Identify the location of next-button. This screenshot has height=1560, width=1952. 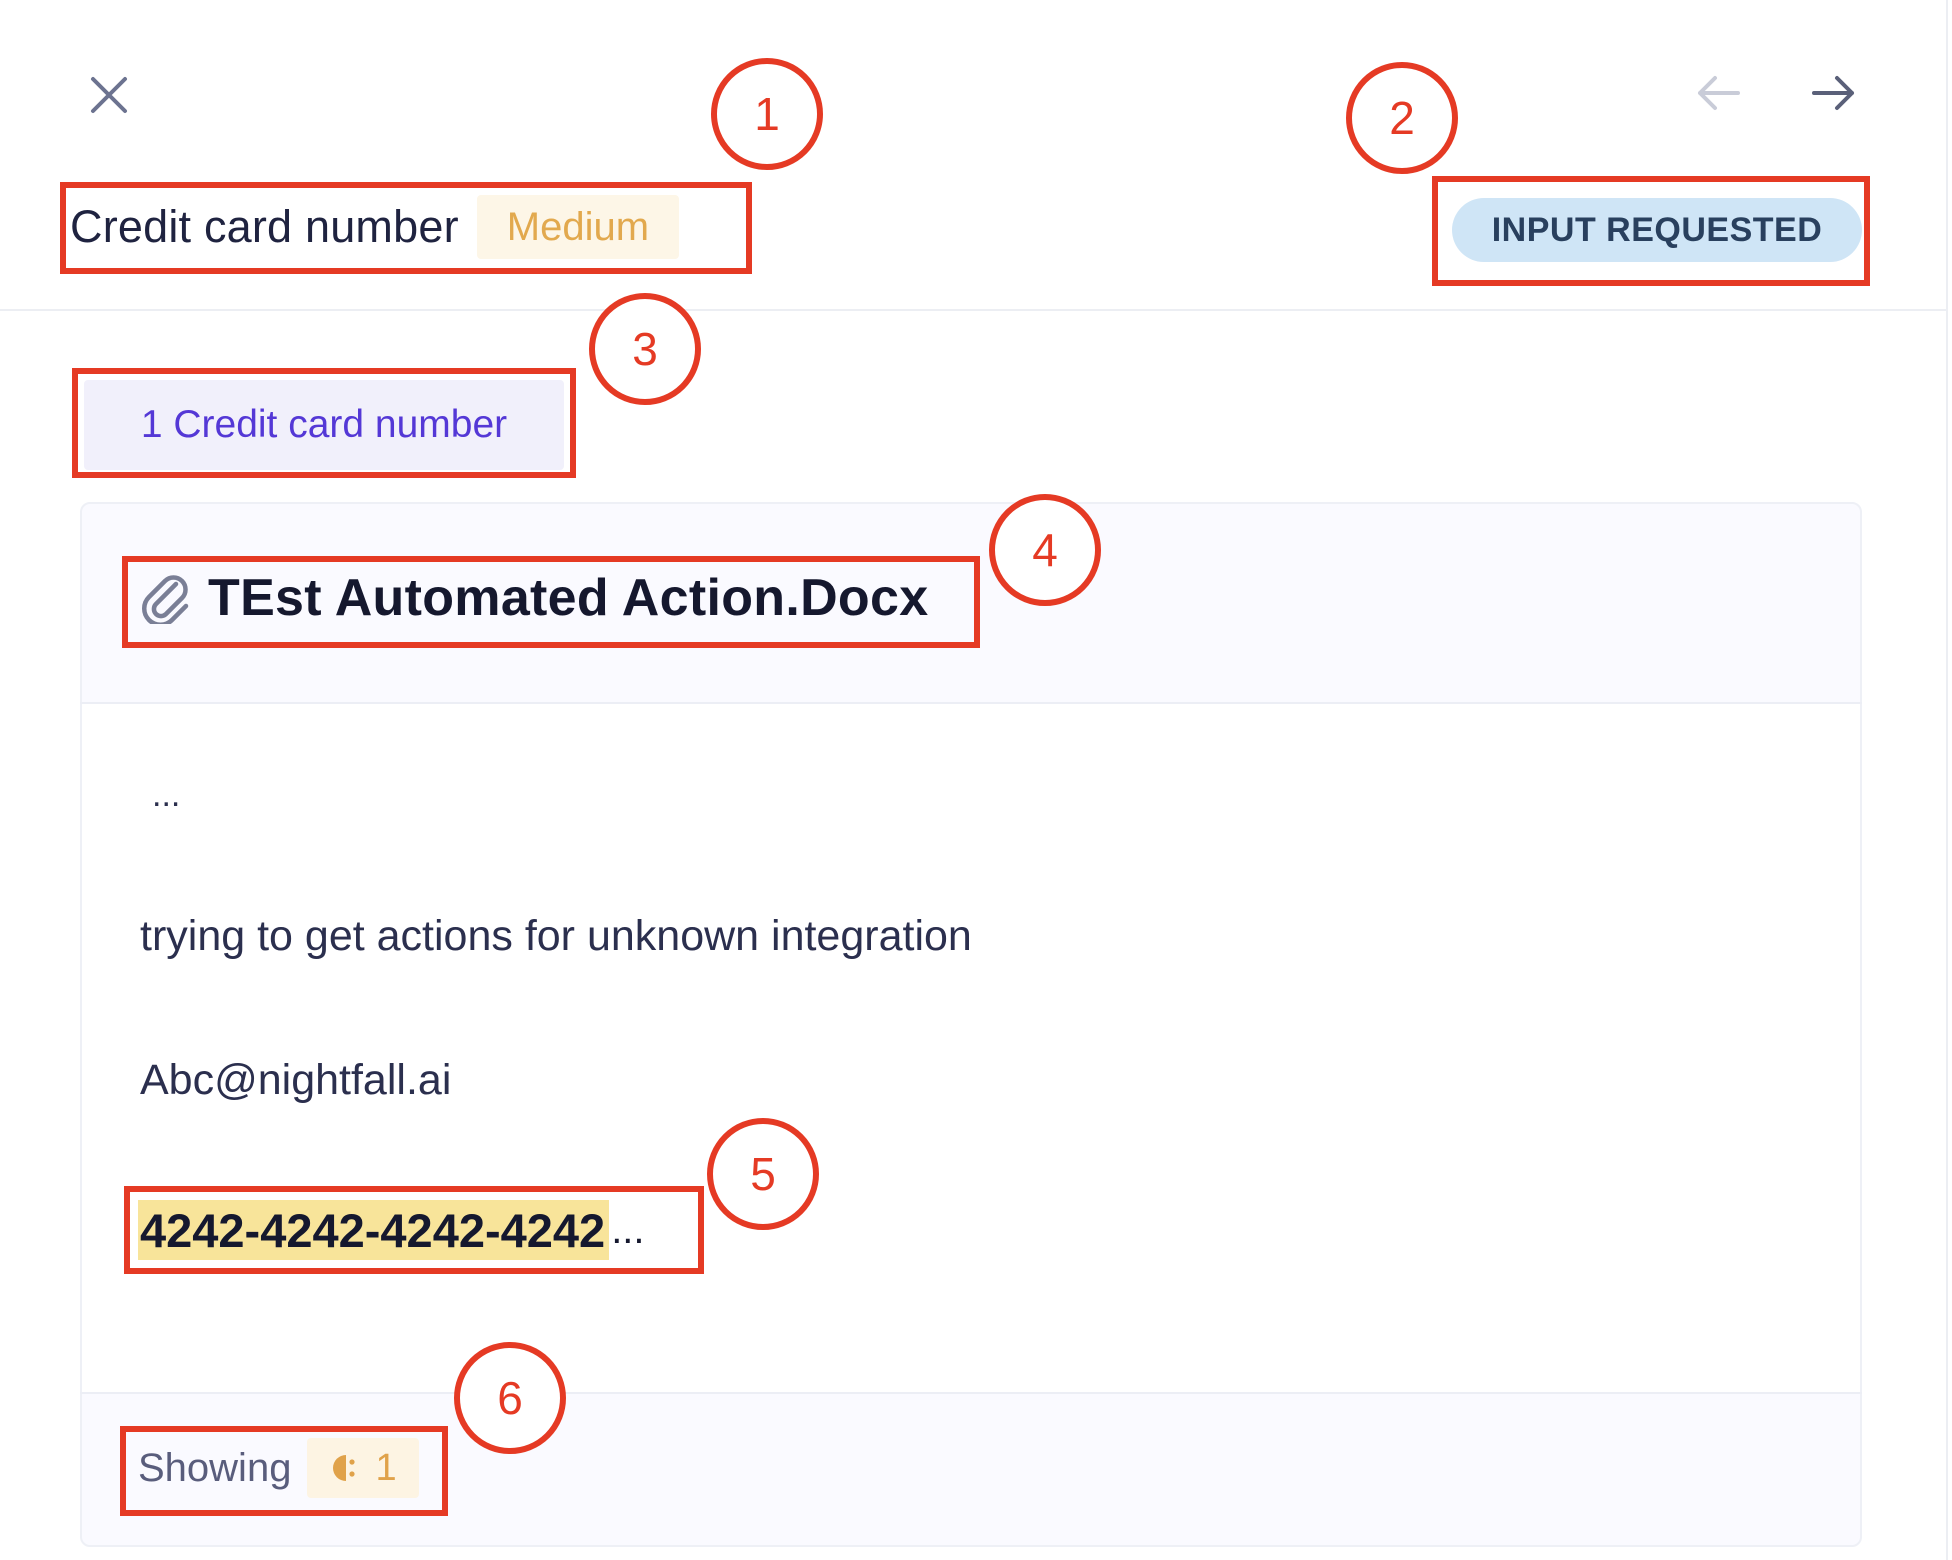
(1834, 93).